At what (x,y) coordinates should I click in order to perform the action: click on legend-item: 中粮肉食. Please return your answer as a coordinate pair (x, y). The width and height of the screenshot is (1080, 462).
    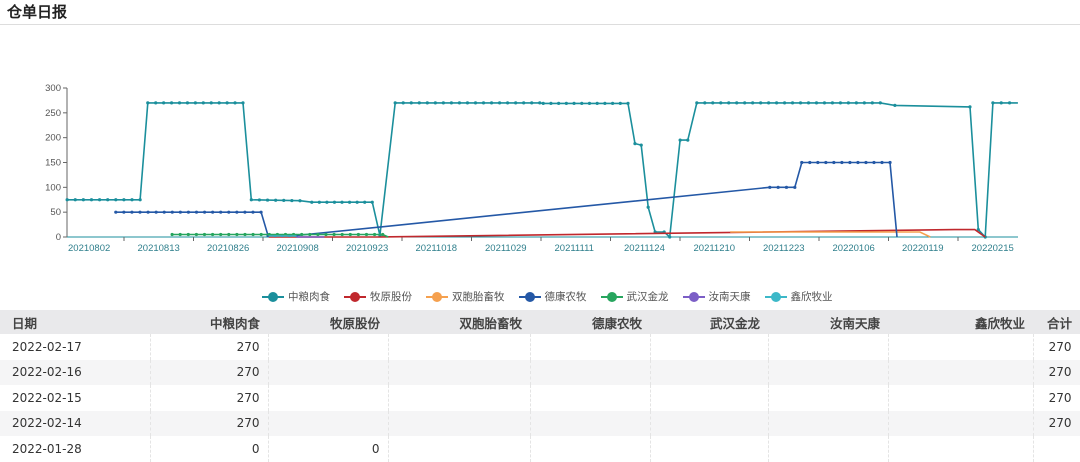
    Looking at the image, I should click on (296, 296).